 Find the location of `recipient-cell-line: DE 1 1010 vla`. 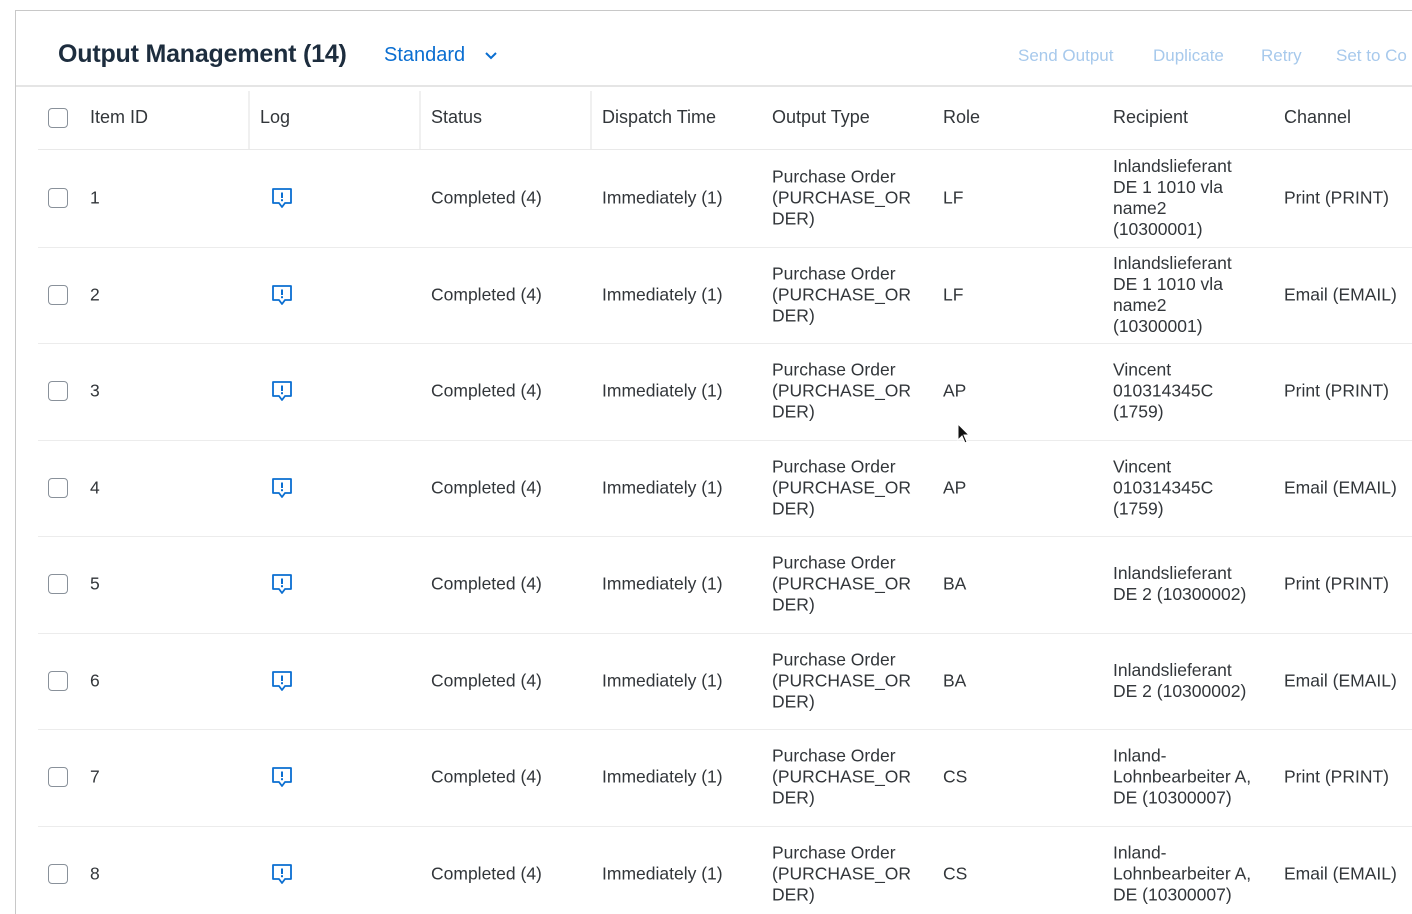

recipient-cell-line: DE 1 1010 vla is located at coordinates (1172, 187).